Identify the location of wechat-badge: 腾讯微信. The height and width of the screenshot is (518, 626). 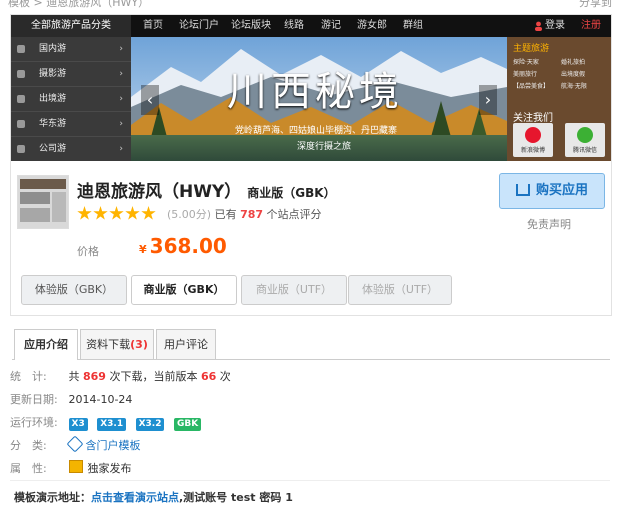
(585, 140).